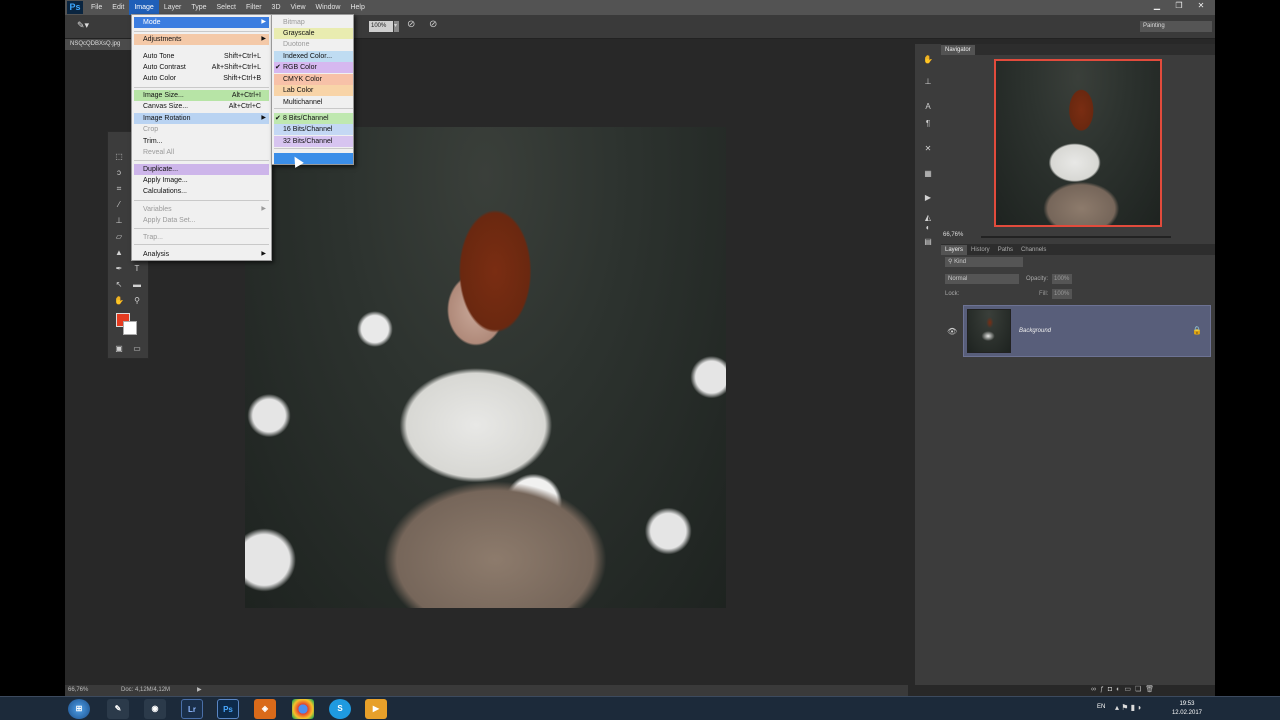 The image size is (1280, 720). I want to click on zoom-value-field: 100%, so click(381, 26).